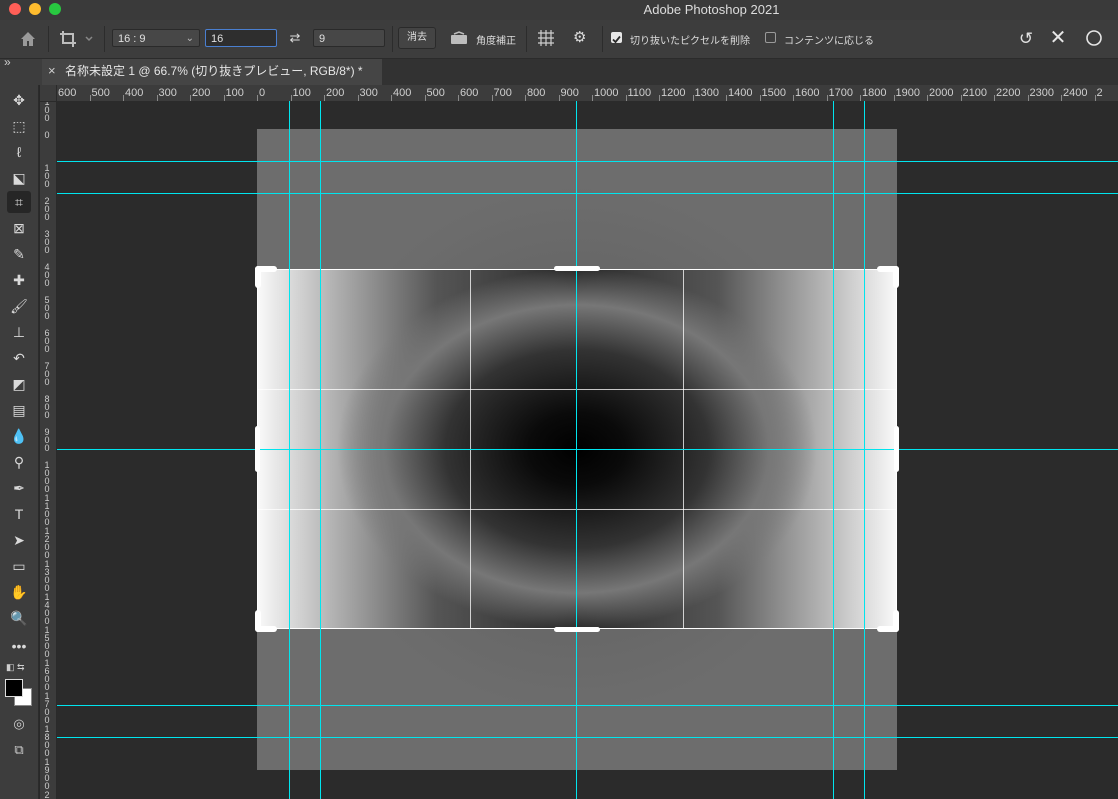  Describe the element at coordinates (896, 449) in the screenshot. I see `crop-handle-right` at that location.